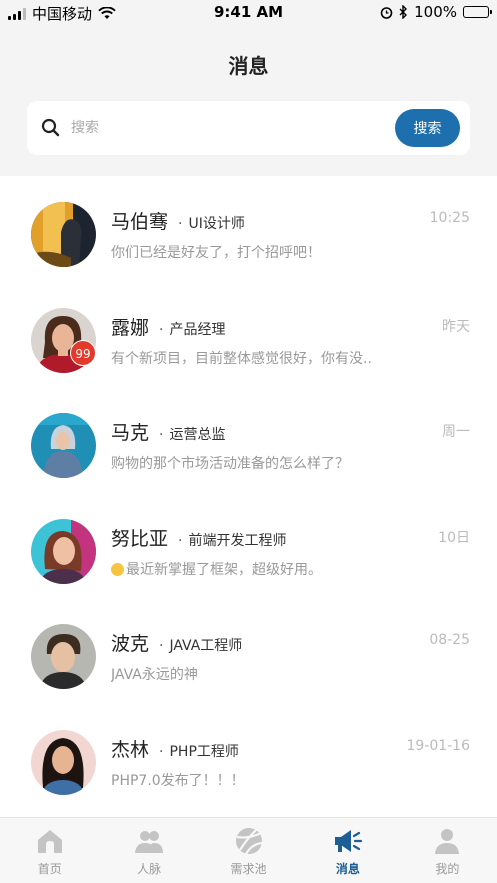 This screenshot has width=497, height=883. Describe the element at coordinates (449, 640) in the screenshot. I see `message-time: 08-25` at that location.